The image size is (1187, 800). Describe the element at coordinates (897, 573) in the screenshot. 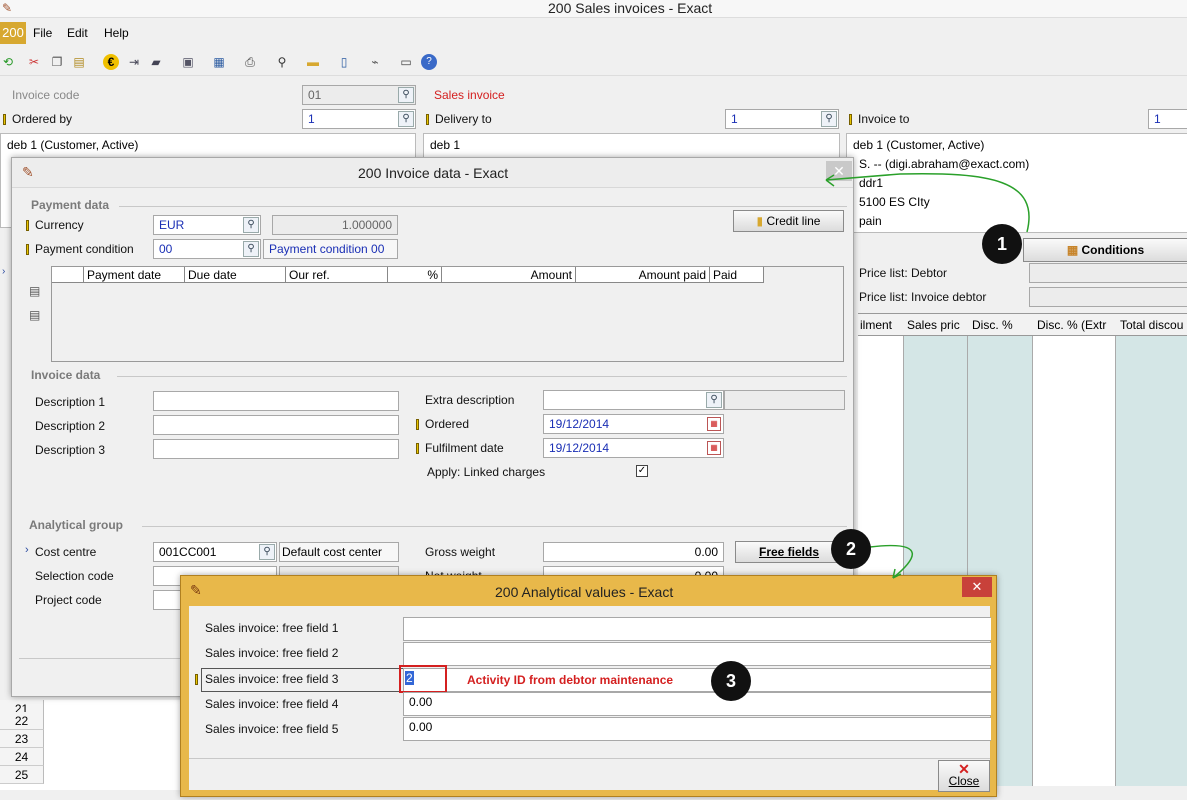

I see `arrow-2-head` at that location.